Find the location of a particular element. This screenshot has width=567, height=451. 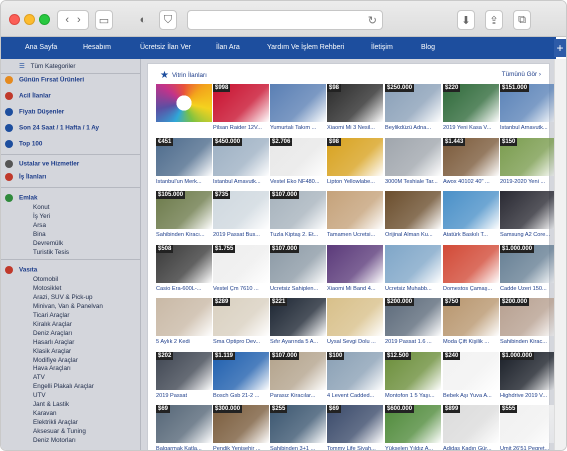

subcategory-link: Modifiye Araçlar is located at coordinates (86, 360).